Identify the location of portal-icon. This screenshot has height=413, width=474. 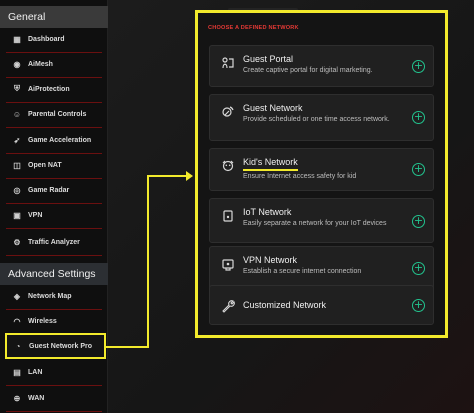
(228, 63).